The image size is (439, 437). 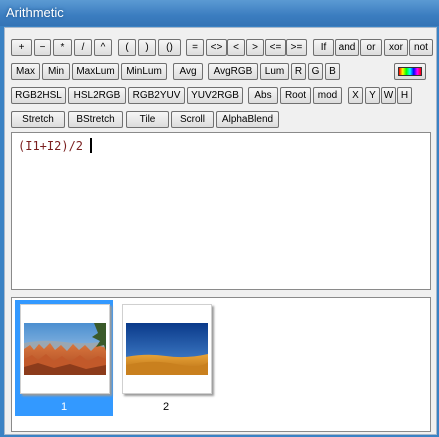 What do you see at coordinates (97, 95) in the screenshot?
I see `hsl2rgb-button: HSL2RGB` at bounding box center [97, 95].